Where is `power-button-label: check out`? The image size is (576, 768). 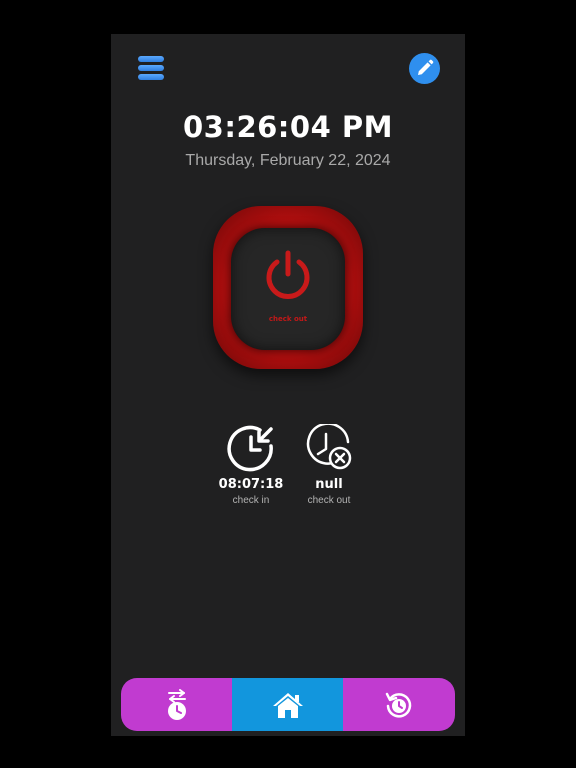 power-button-label: check out is located at coordinates (288, 319).